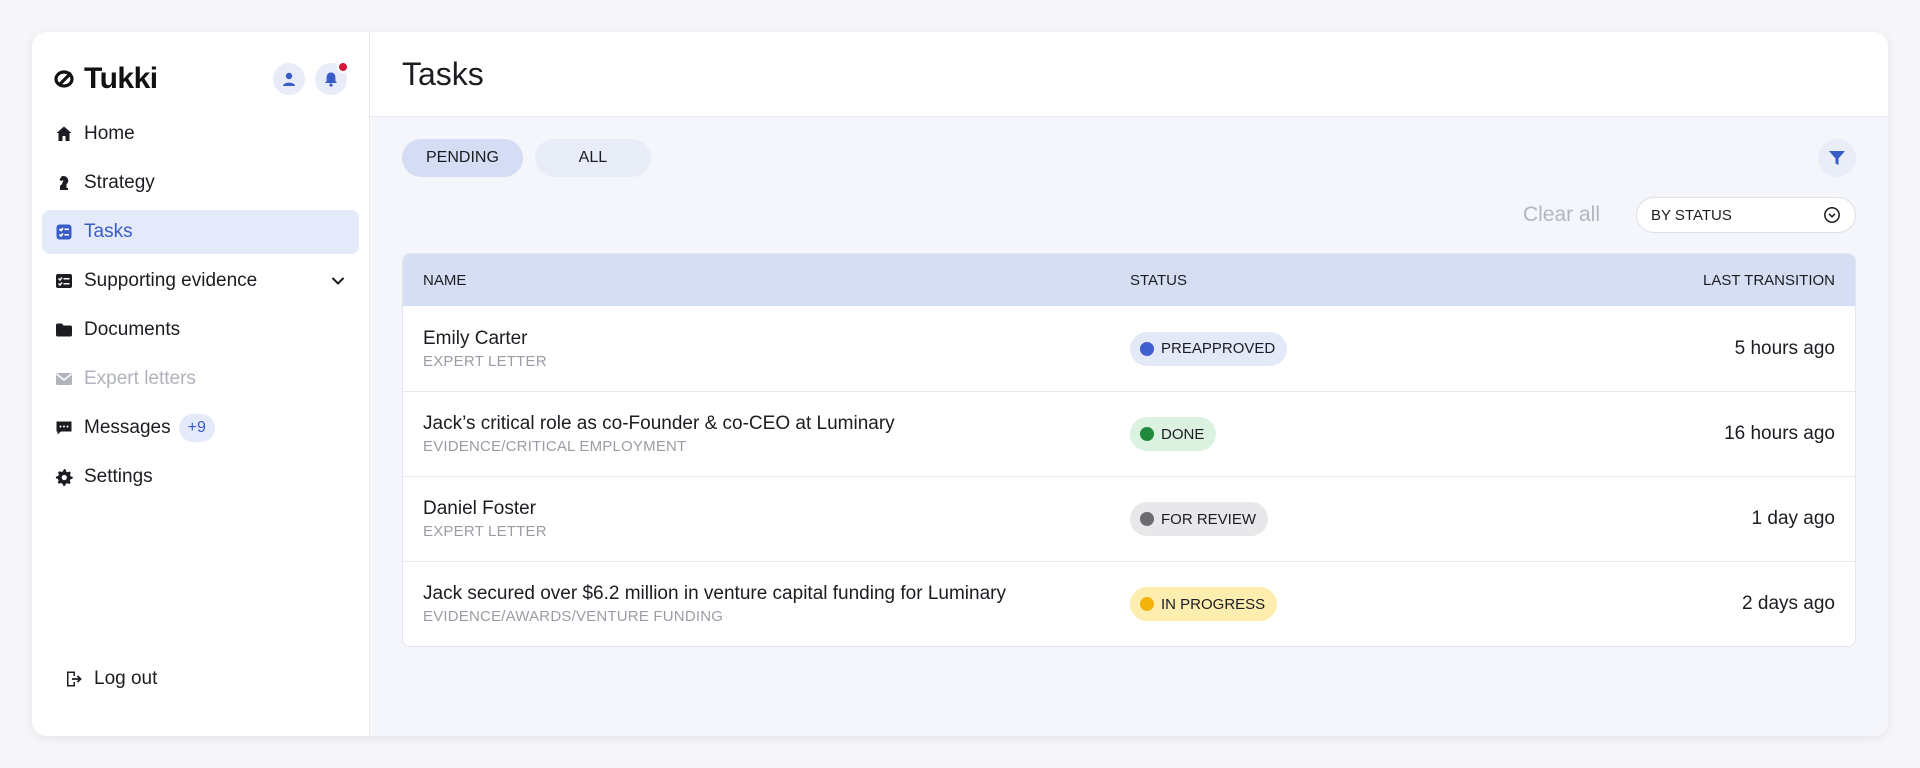 The height and width of the screenshot is (768, 1920). I want to click on logo: Tukki, so click(106, 79).